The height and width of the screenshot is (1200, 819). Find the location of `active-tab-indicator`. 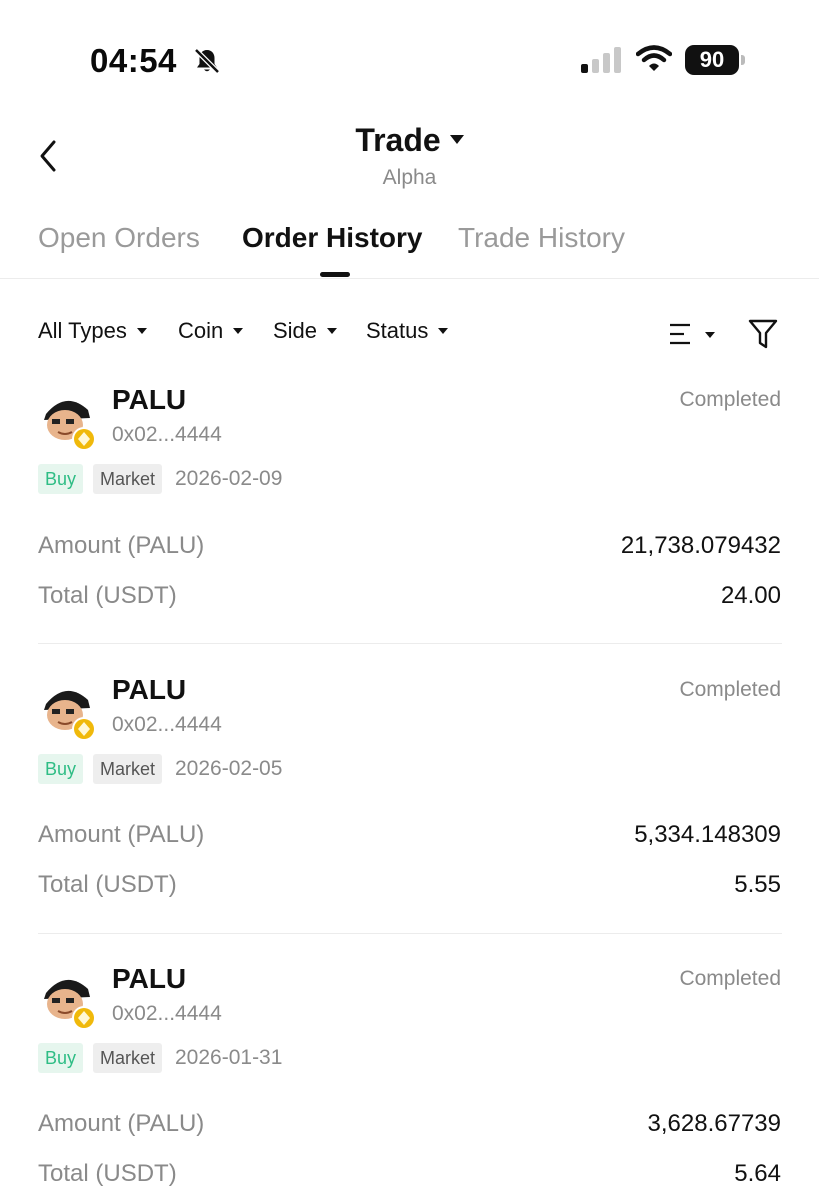

active-tab-indicator is located at coordinates (335, 274).